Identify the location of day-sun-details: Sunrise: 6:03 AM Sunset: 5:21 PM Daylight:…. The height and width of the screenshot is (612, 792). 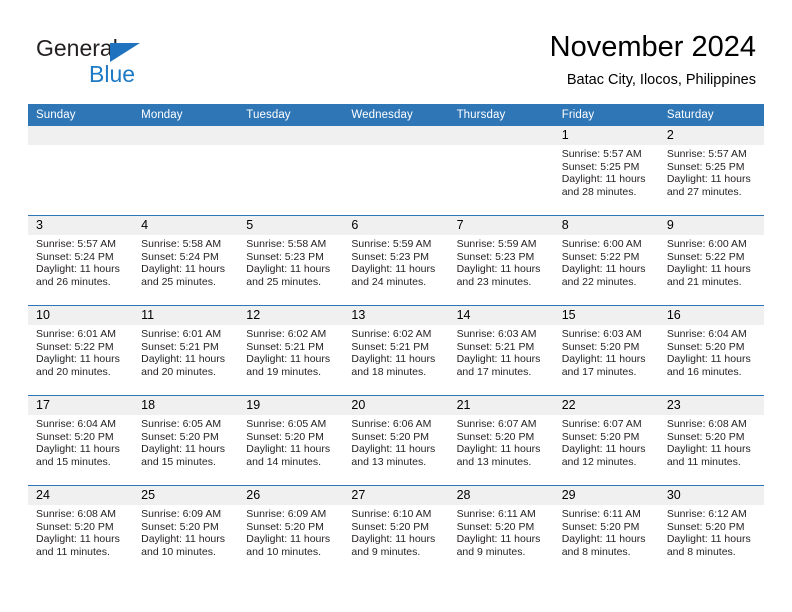
(501, 351).